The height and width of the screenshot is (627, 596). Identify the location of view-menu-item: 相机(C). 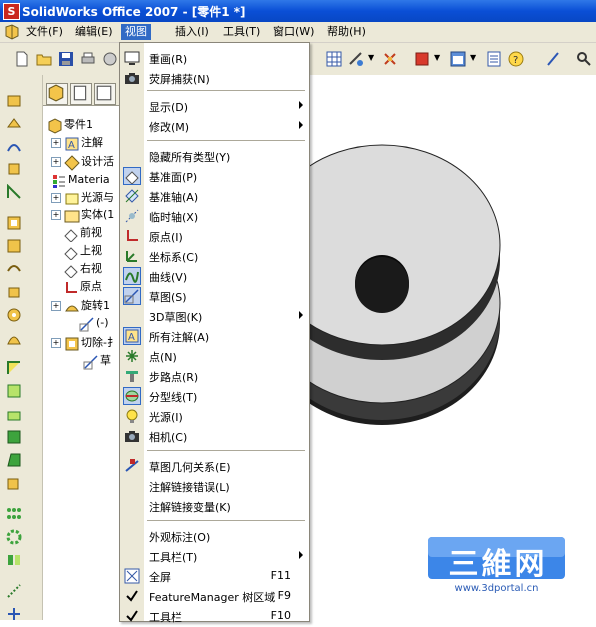
(214, 436).